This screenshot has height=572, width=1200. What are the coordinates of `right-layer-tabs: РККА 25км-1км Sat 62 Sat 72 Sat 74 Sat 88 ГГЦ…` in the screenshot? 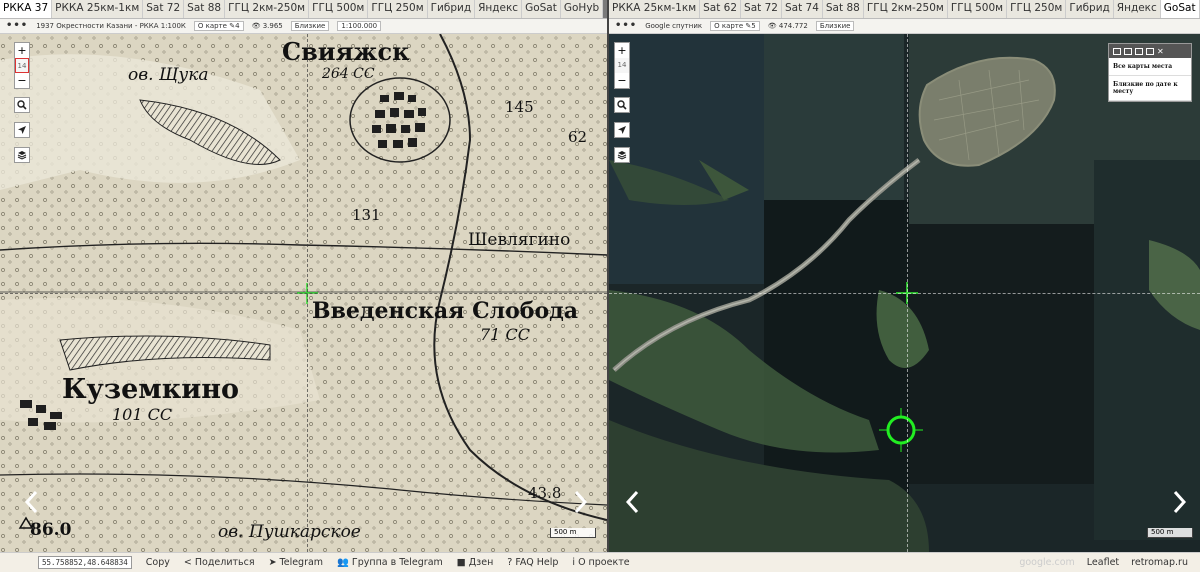 It's located at (904, 9).